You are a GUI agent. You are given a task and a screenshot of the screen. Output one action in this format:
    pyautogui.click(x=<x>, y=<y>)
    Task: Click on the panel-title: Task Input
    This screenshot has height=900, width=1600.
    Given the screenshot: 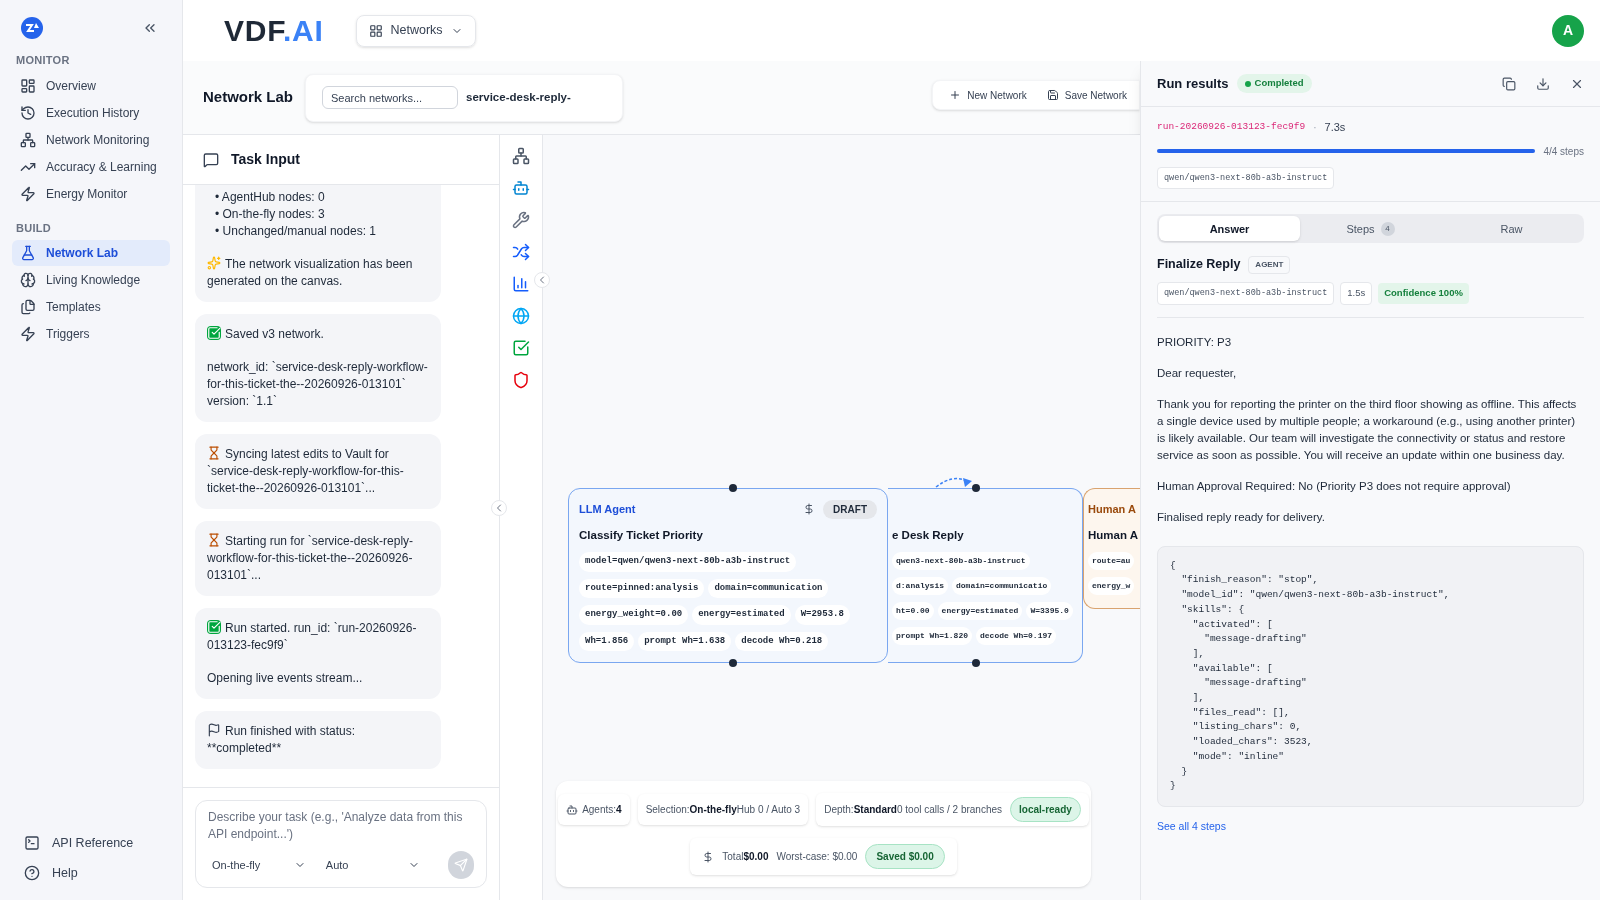 What is the action you would take?
    pyautogui.click(x=265, y=159)
    